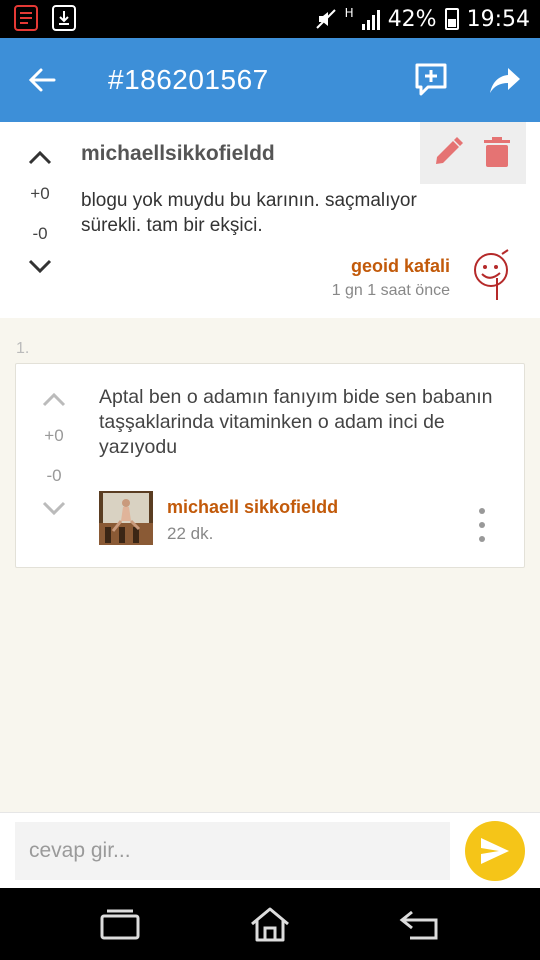 The height and width of the screenshot is (960, 540). What do you see at coordinates (473, 153) in the screenshot?
I see `entry-tools` at bounding box center [473, 153].